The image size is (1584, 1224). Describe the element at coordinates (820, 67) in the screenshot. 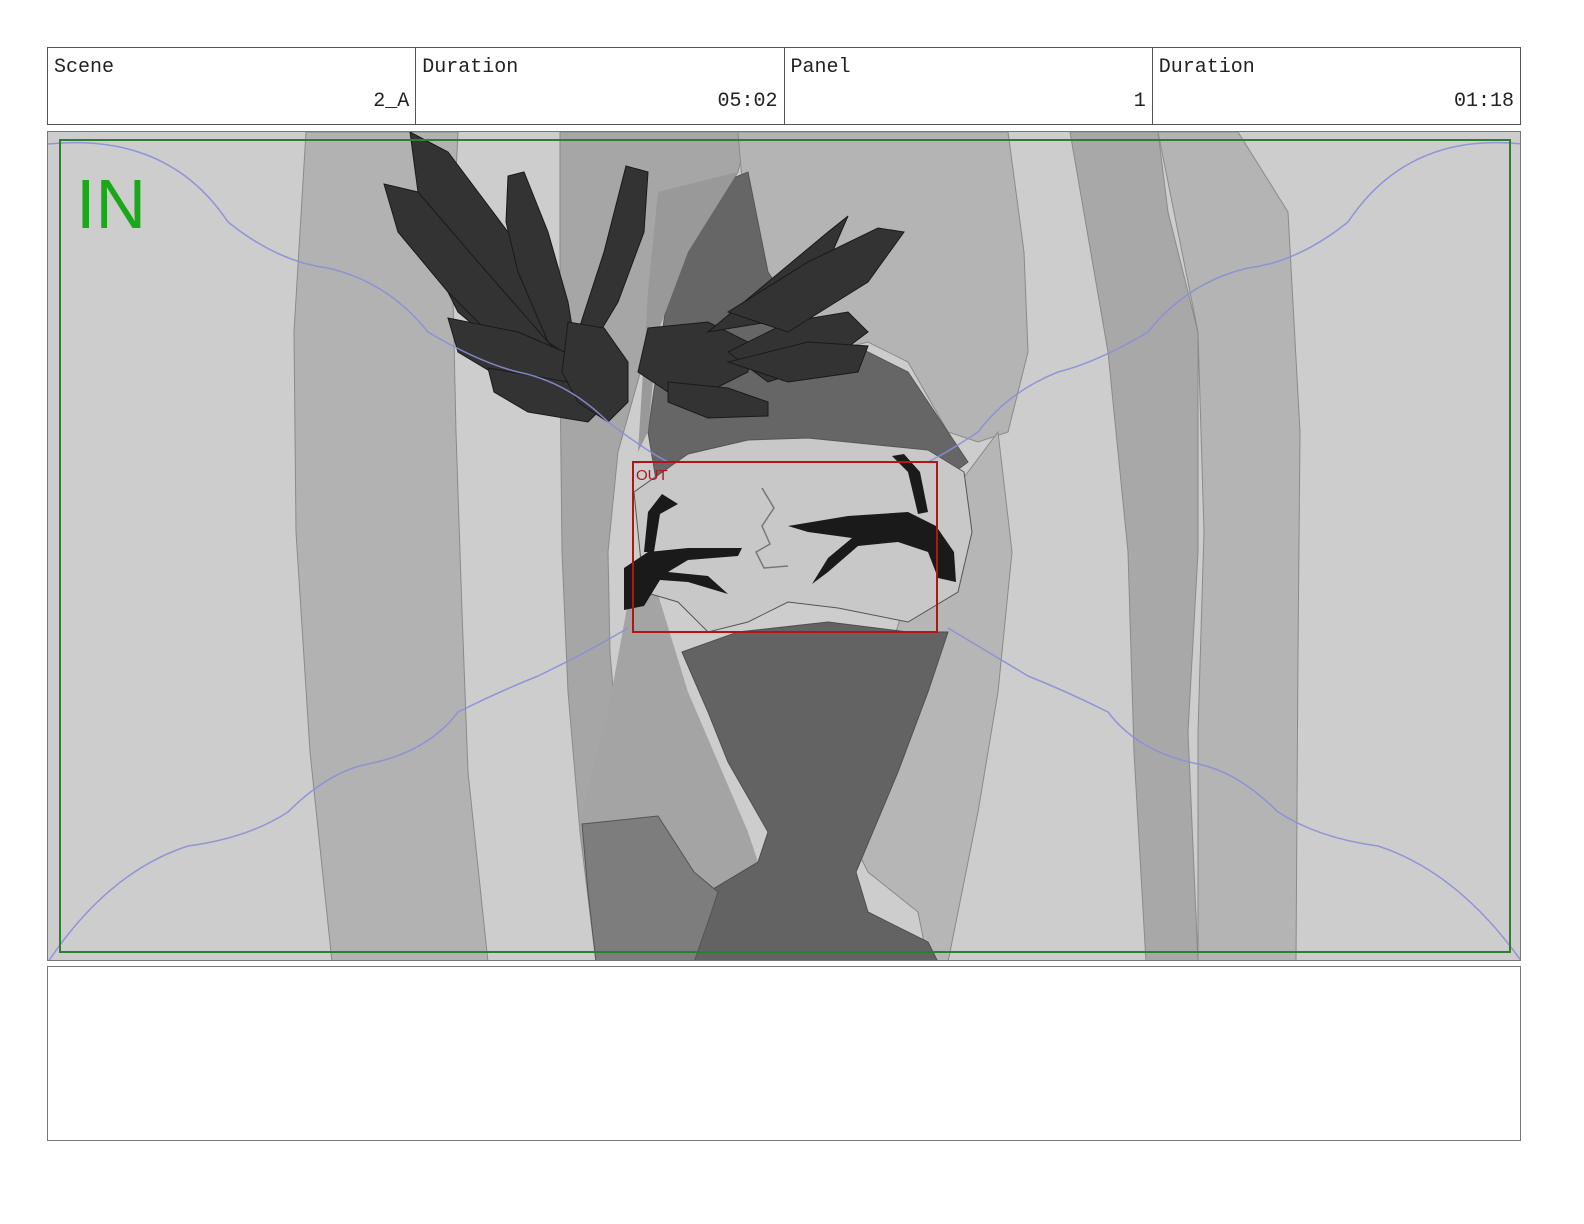

I see `panel-label: Panel` at that location.